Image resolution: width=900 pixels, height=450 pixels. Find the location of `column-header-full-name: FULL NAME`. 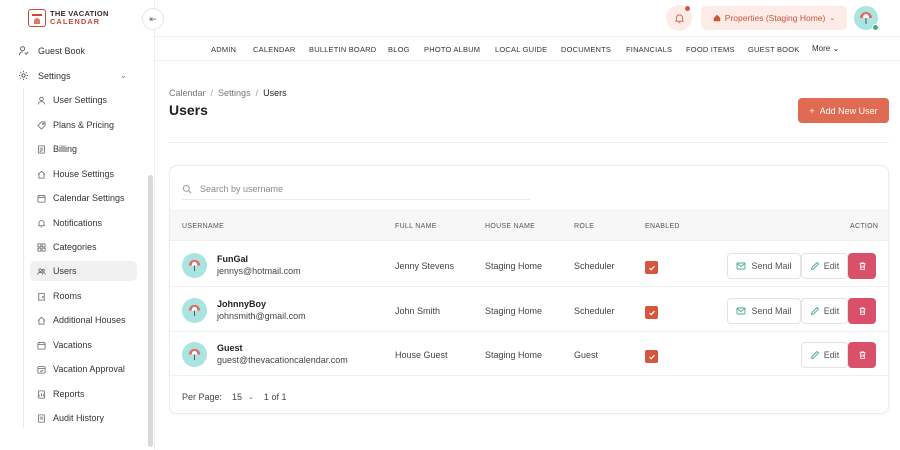

column-header-full-name: FULL NAME is located at coordinates (416, 226).